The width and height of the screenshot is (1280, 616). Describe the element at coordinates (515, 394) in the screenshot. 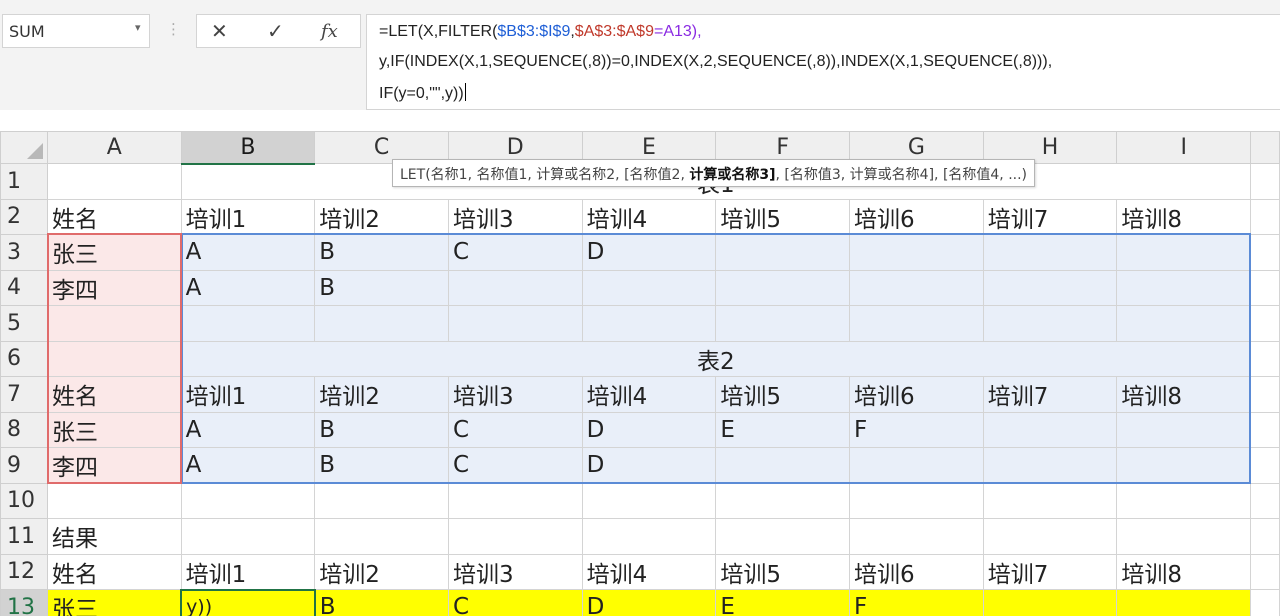

I see `cell: 培训3` at that location.